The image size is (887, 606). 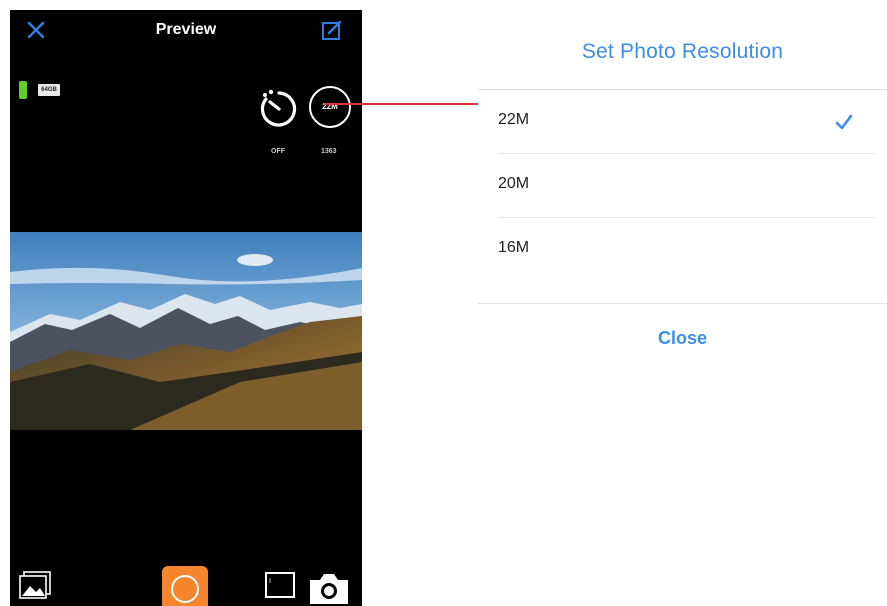 What do you see at coordinates (185, 589) in the screenshot?
I see `shutter-ring-icon` at bounding box center [185, 589].